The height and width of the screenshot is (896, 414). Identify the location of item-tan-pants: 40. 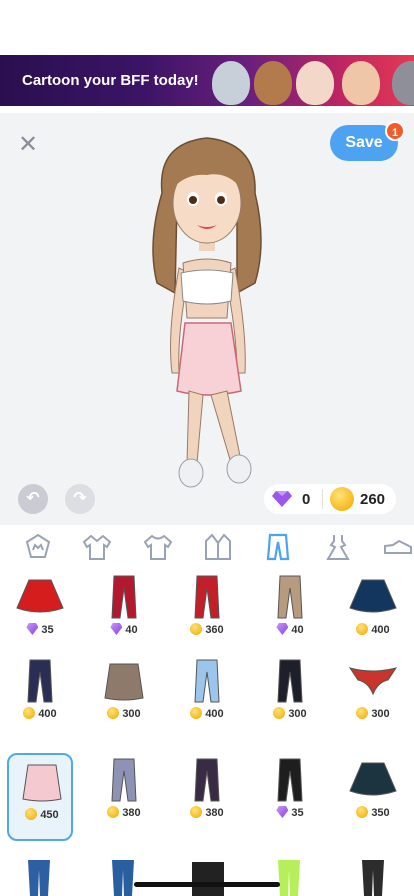
(290, 614).